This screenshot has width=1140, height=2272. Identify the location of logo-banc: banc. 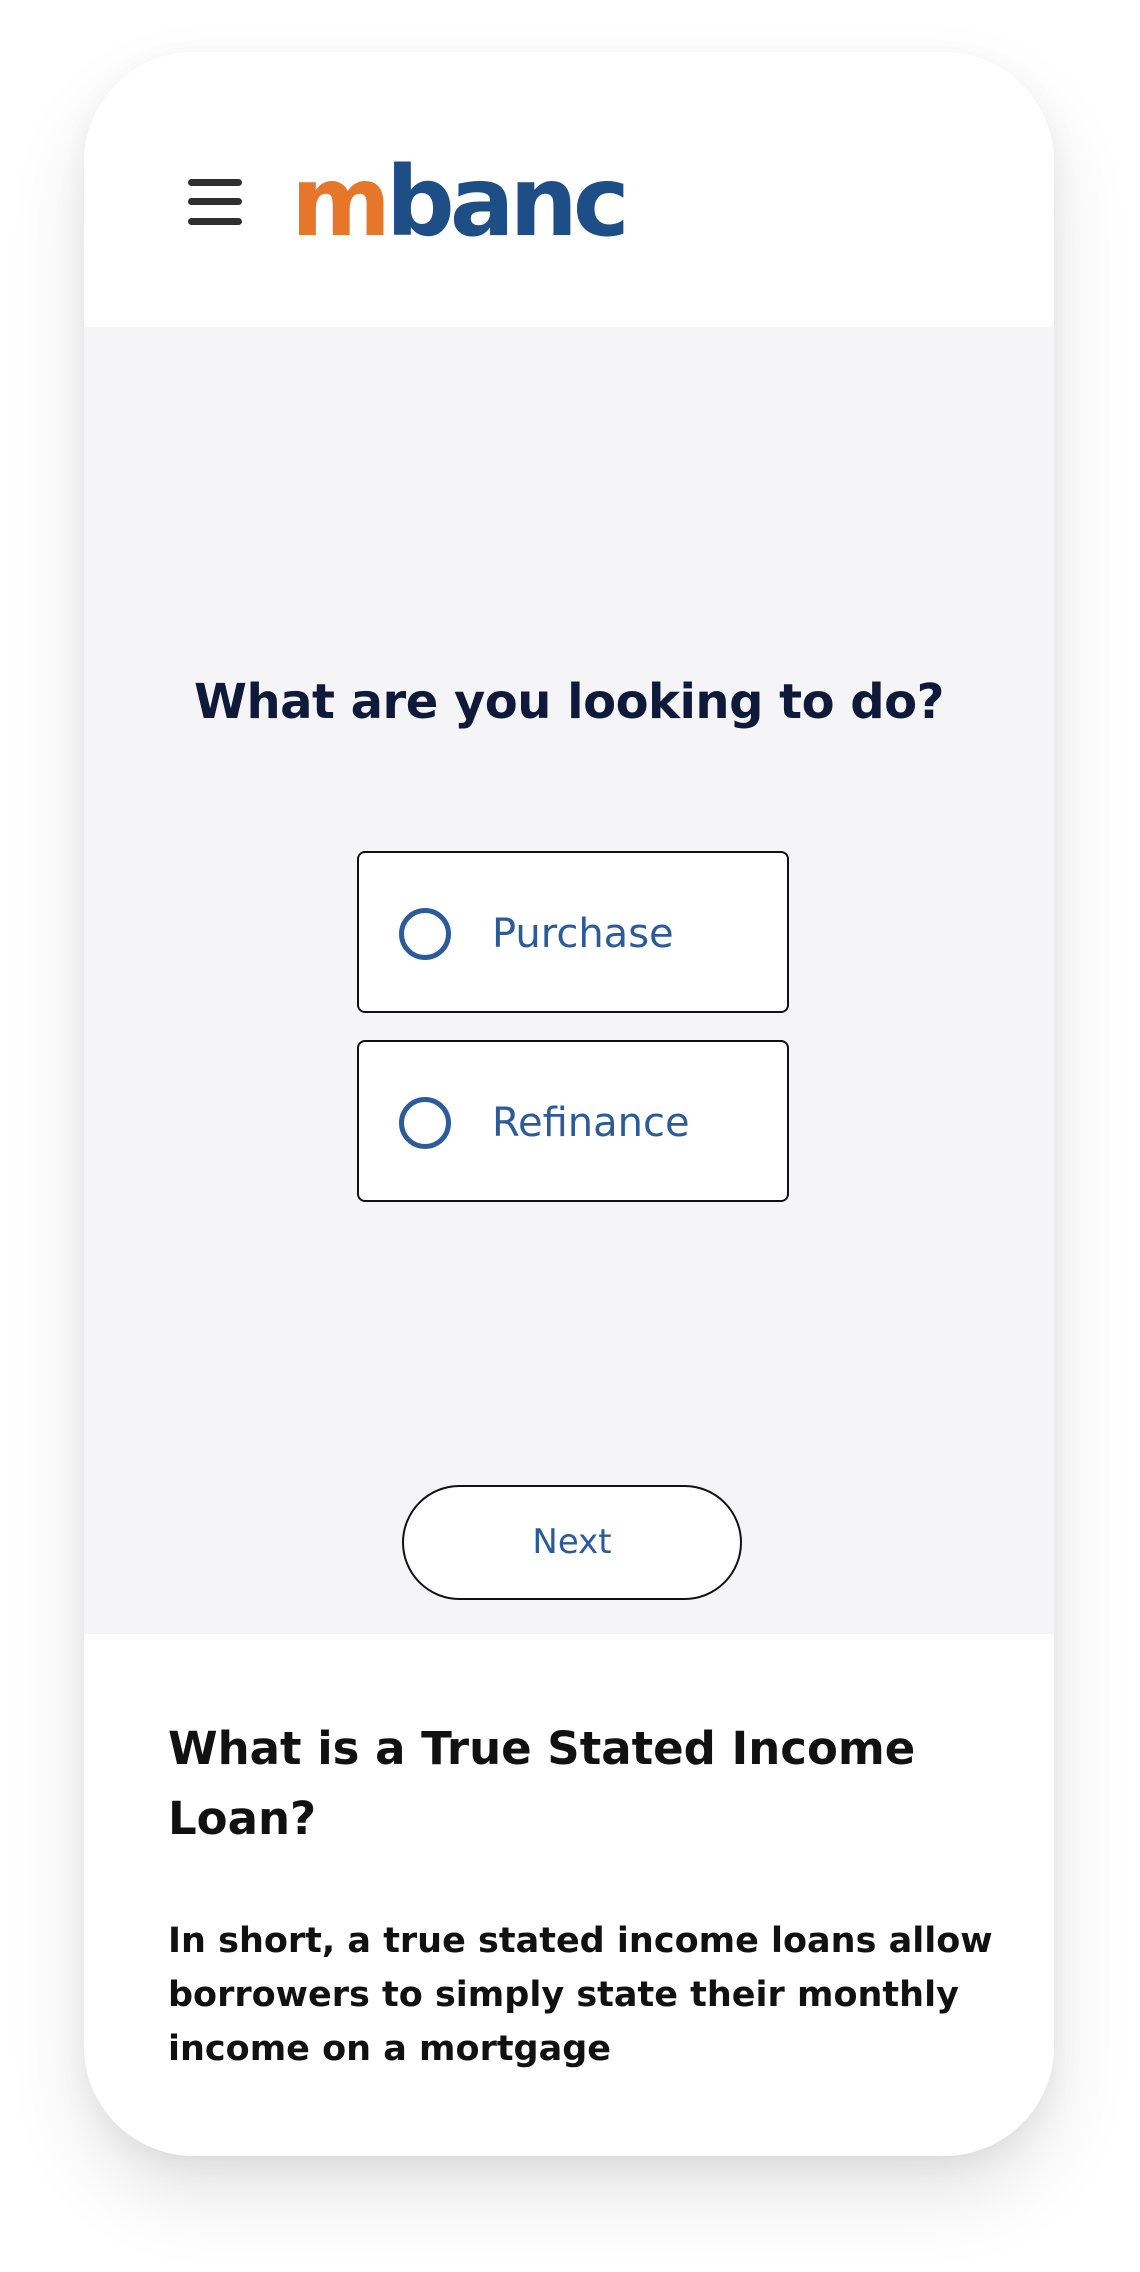
(508, 202).